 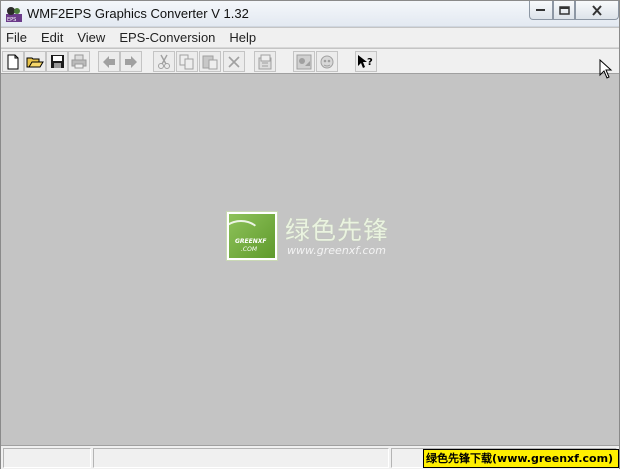 I want to click on save-icon, so click(x=57, y=61).